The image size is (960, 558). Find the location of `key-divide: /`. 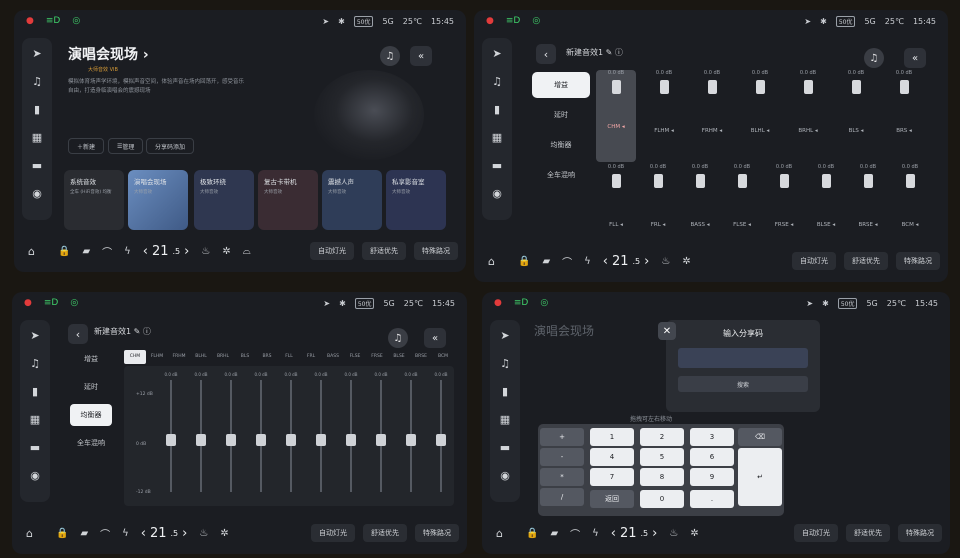

key-divide: / is located at coordinates (562, 497).